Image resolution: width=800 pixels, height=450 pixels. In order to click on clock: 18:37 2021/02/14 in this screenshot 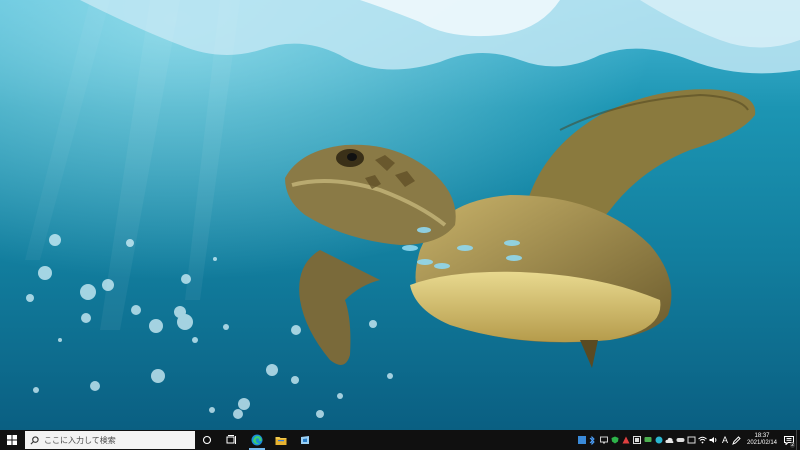, I will do `click(762, 440)`.